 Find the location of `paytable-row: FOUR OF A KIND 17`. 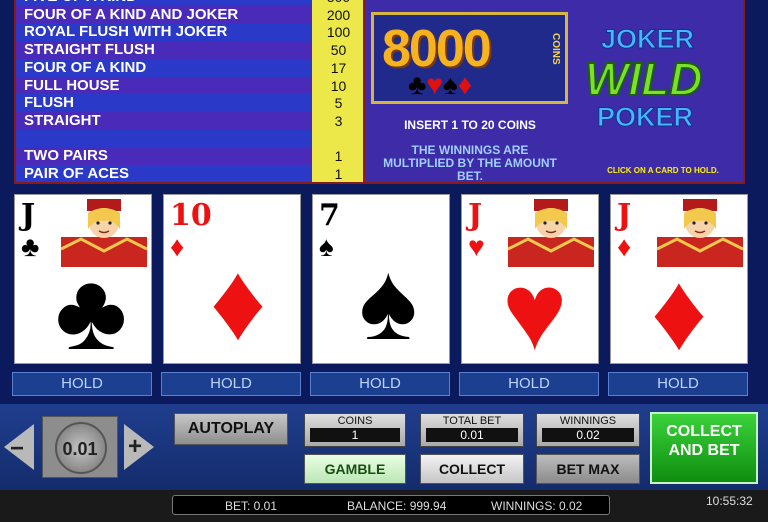

paytable-row: FOUR OF A KIND 17 is located at coordinates (189, 67).